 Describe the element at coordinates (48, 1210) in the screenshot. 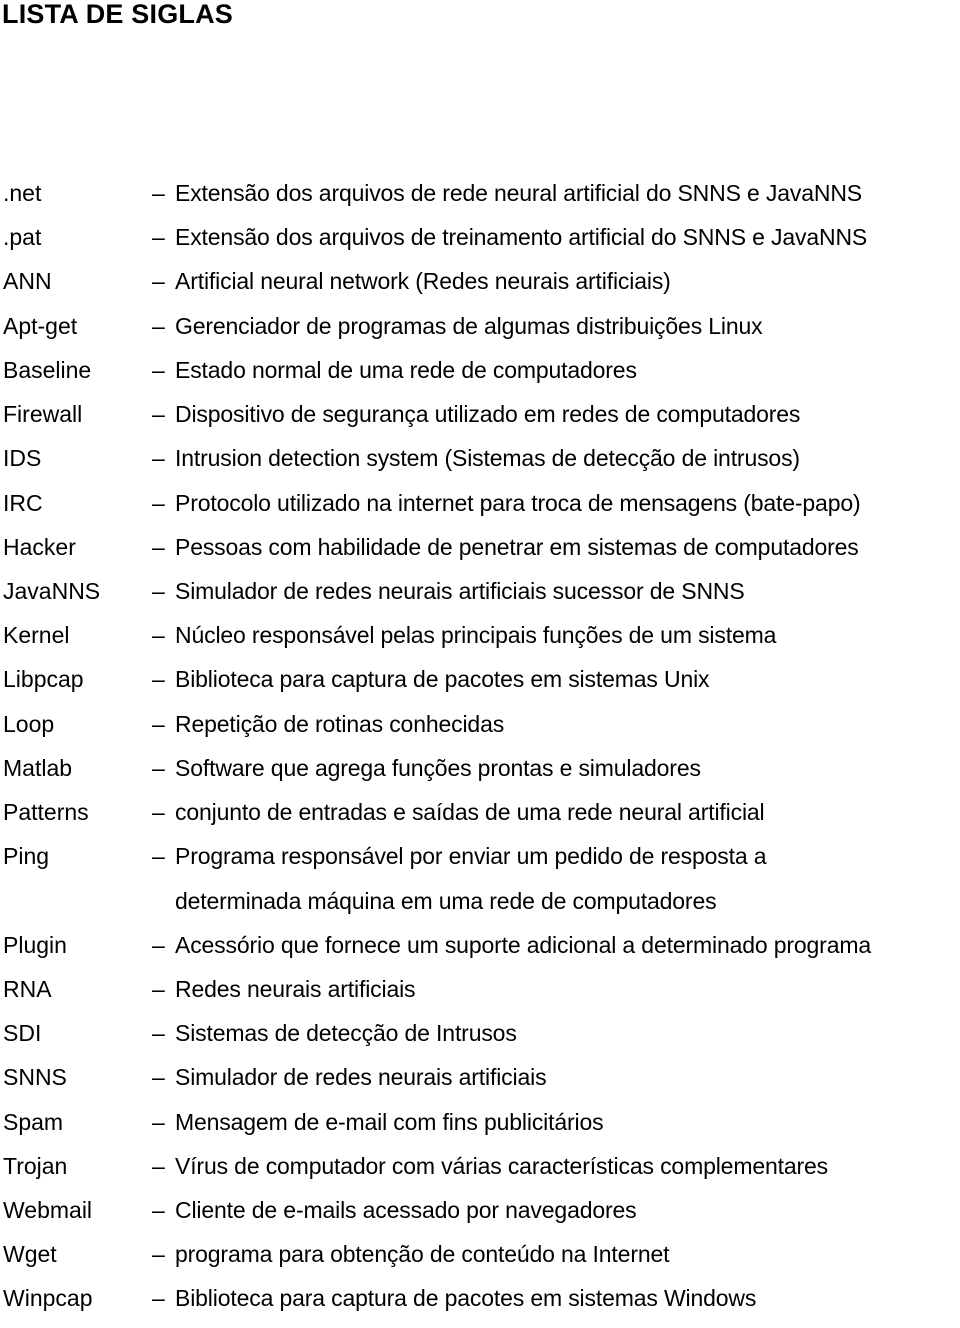

I see `acronym-term: Webmail` at that location.